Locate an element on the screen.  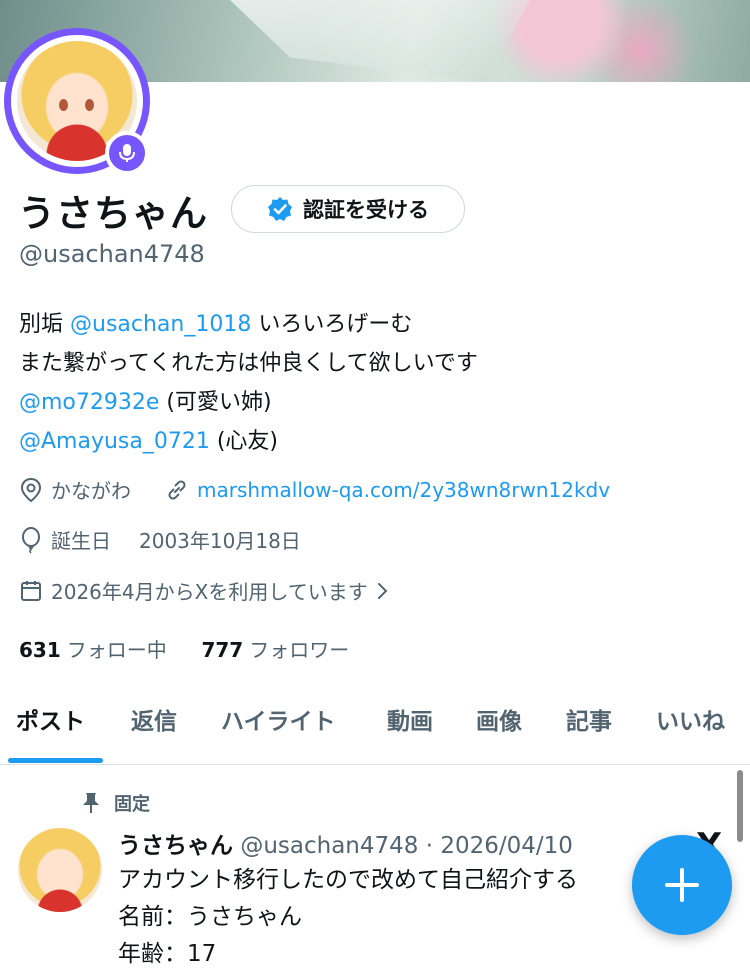
get-verified-label: 認証を受ける is located at coordinates (366, 210).